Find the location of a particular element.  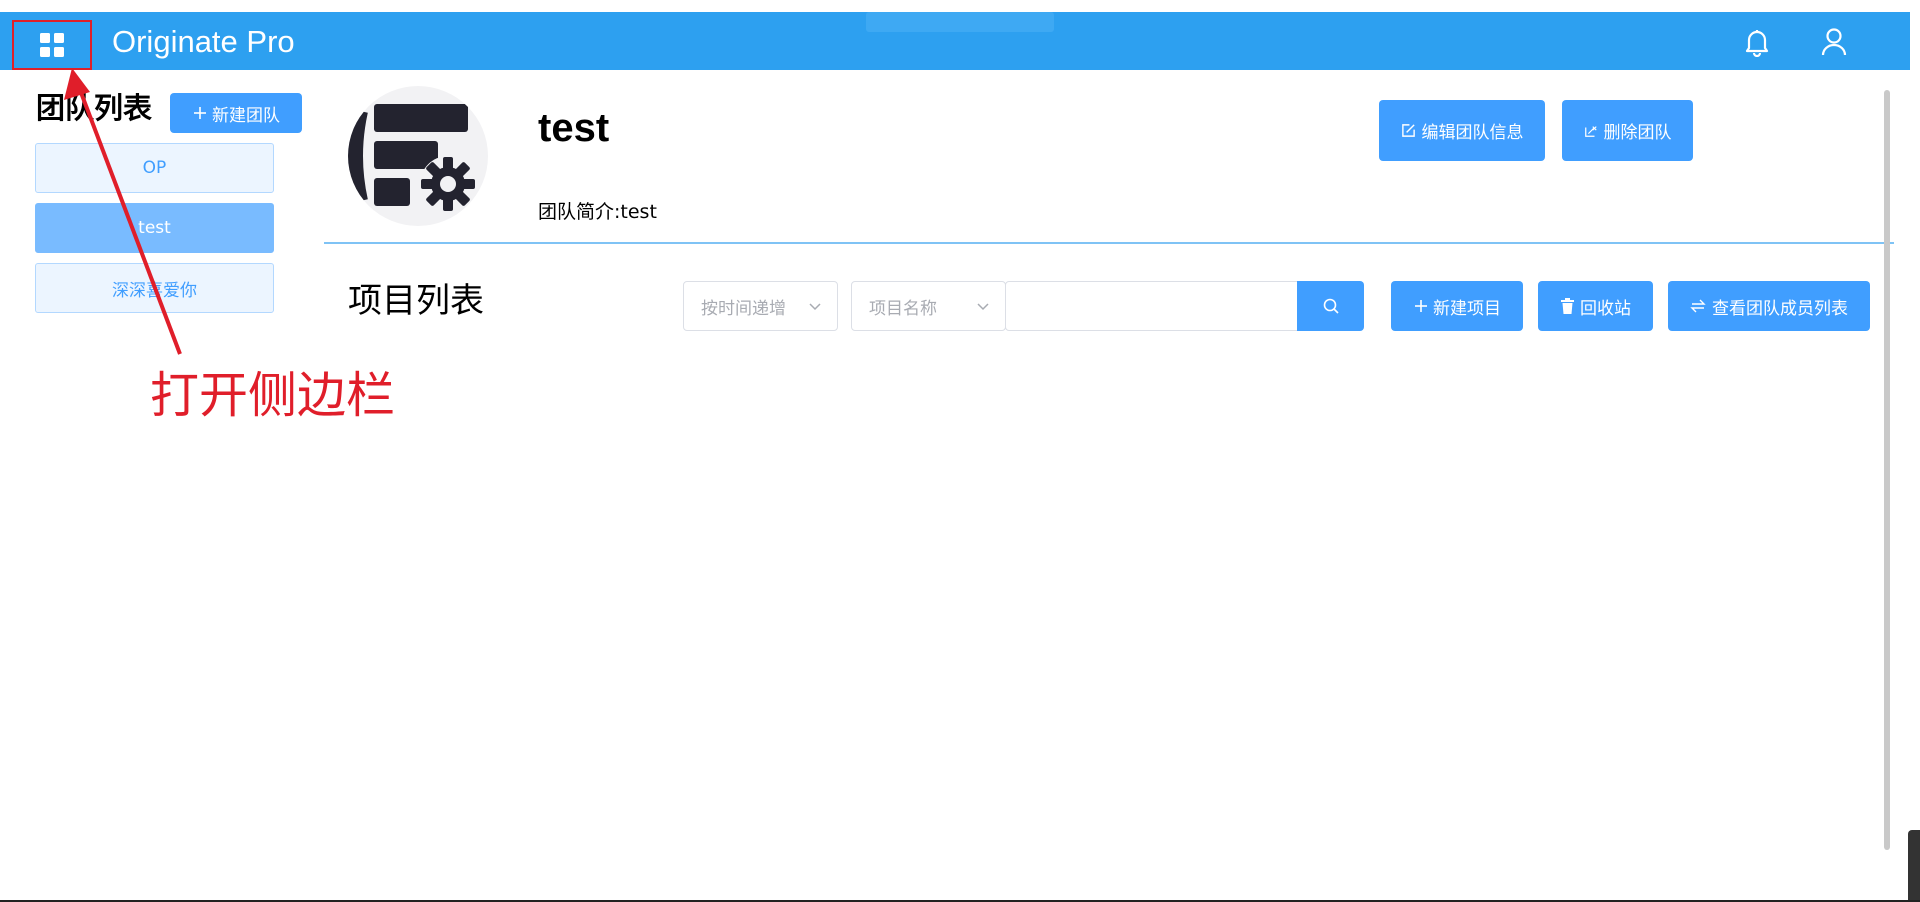

delete-team-button: 删除团队 is located at coordinates (1627, 130).